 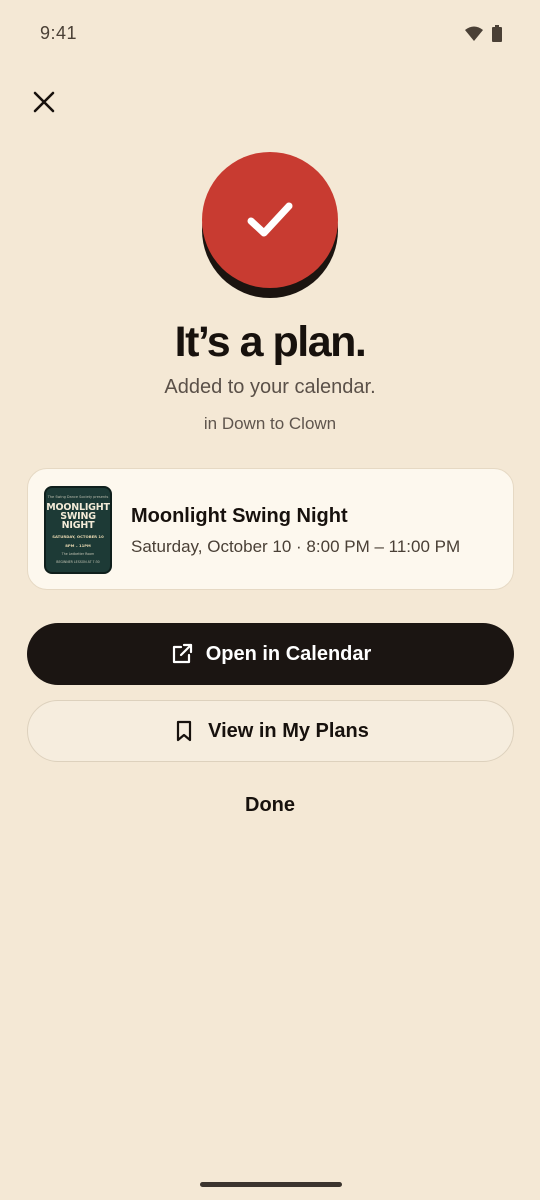 I want to click on done-button: Done, so click(x=270, y=805).